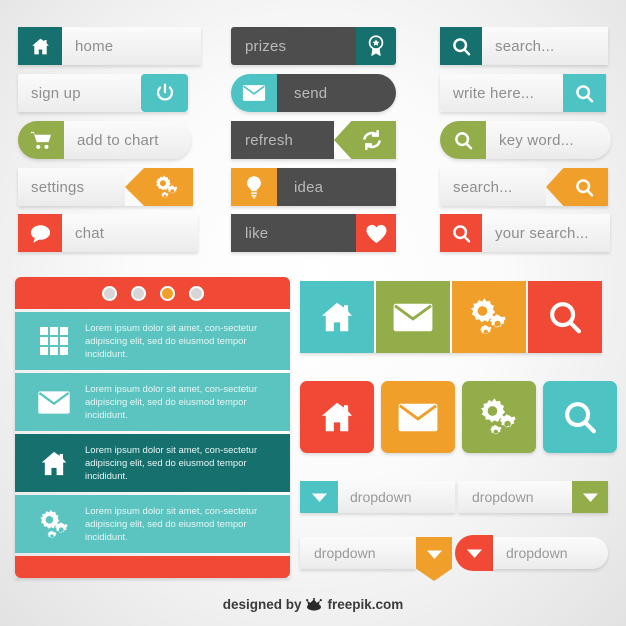  I want to click on icon-tile-row-square, so click(451, 317).